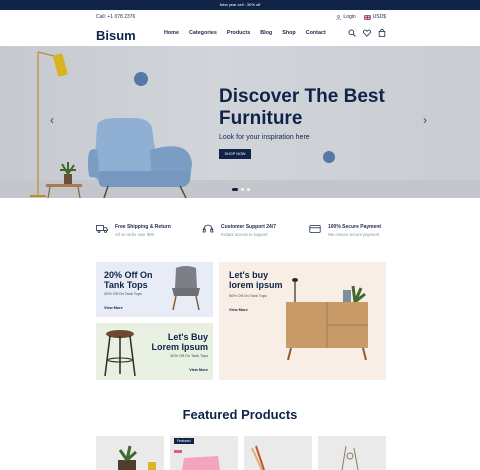 Image resolution: width=480 pixels, height=470 pixels. What do you see at coordinates (288, 33) in the screenshot?
I see `nav-item-shop: Shop` at bounding box center [288, 33].